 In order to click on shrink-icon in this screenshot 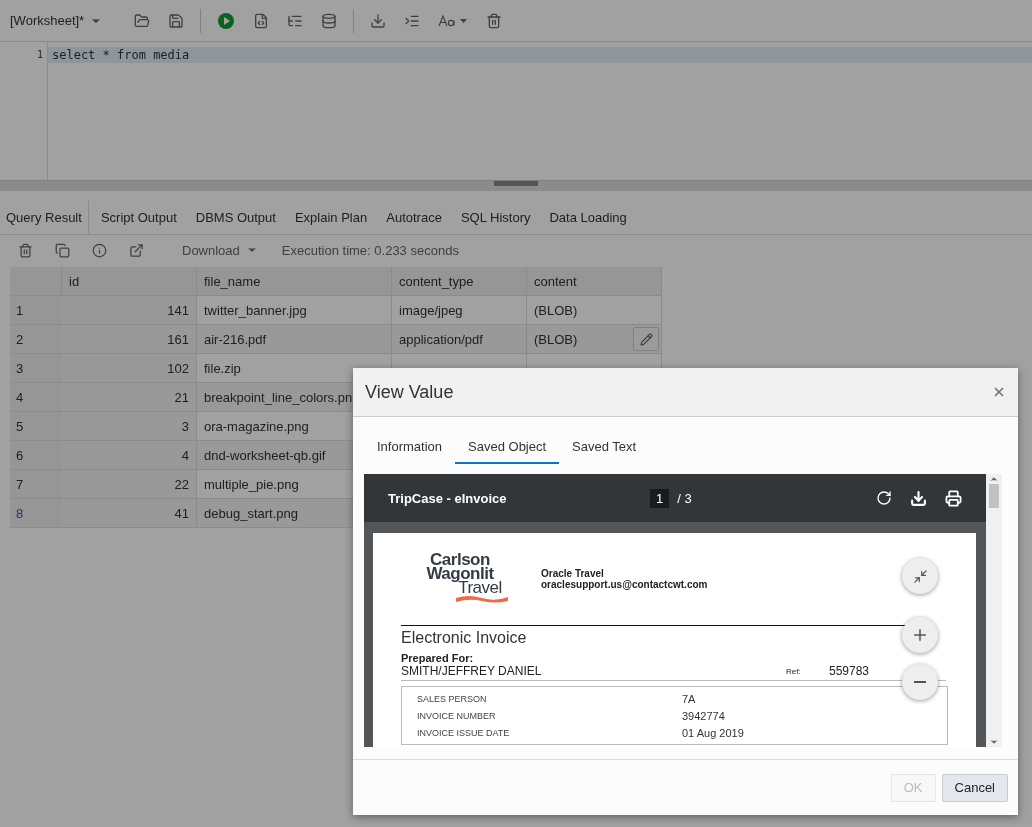, I will do `click(920, 576)`.